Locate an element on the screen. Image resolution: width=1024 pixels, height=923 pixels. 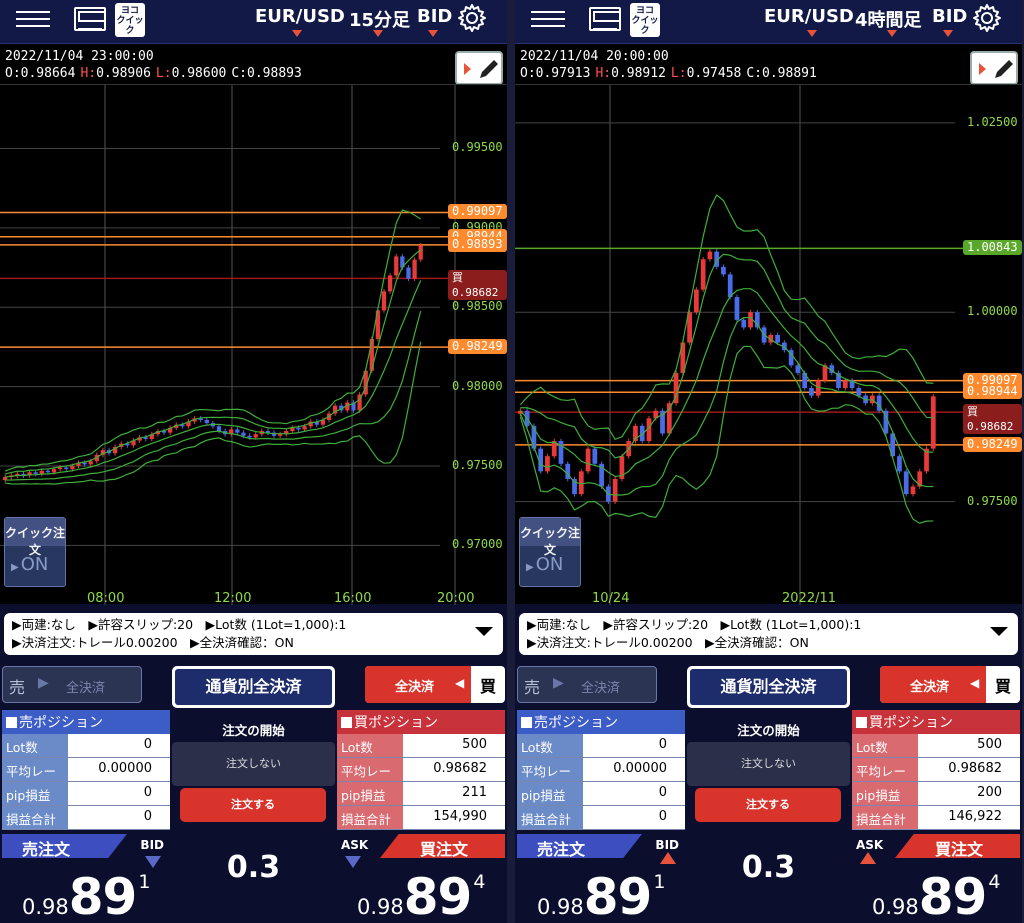
y-axis-tick-label: 1.02500 is located at coordinates (992, 121).